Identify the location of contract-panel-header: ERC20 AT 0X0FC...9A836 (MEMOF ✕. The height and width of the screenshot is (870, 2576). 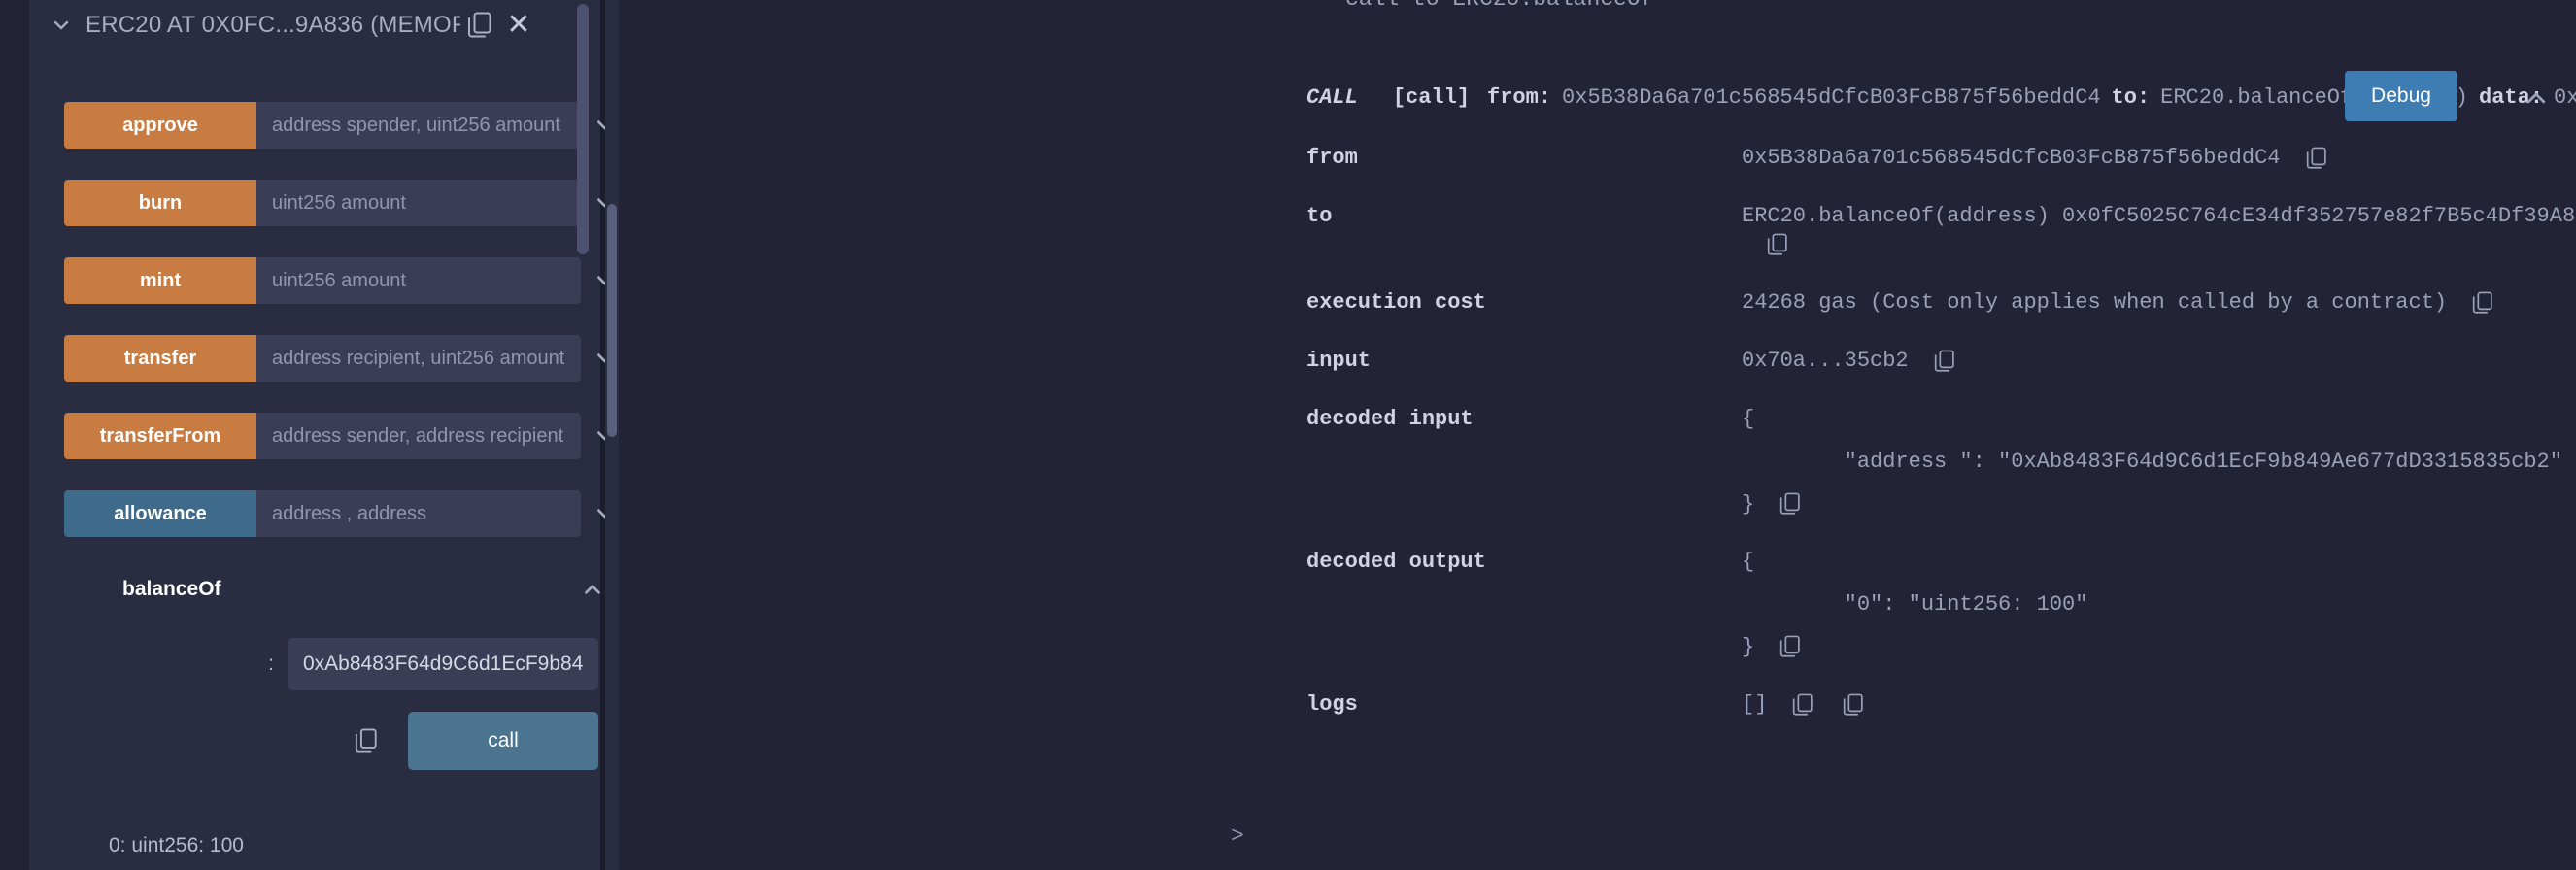
(314, 25).